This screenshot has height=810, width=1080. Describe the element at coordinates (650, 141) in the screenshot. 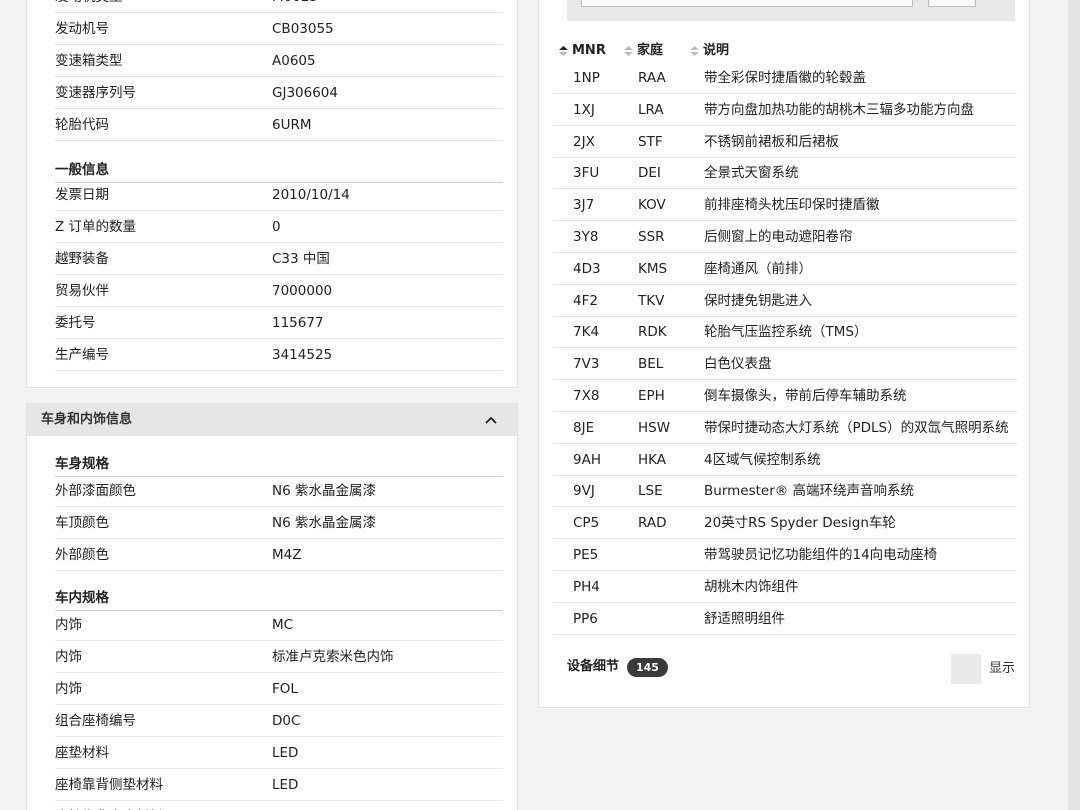

I see `cell-family: STF` at that location.